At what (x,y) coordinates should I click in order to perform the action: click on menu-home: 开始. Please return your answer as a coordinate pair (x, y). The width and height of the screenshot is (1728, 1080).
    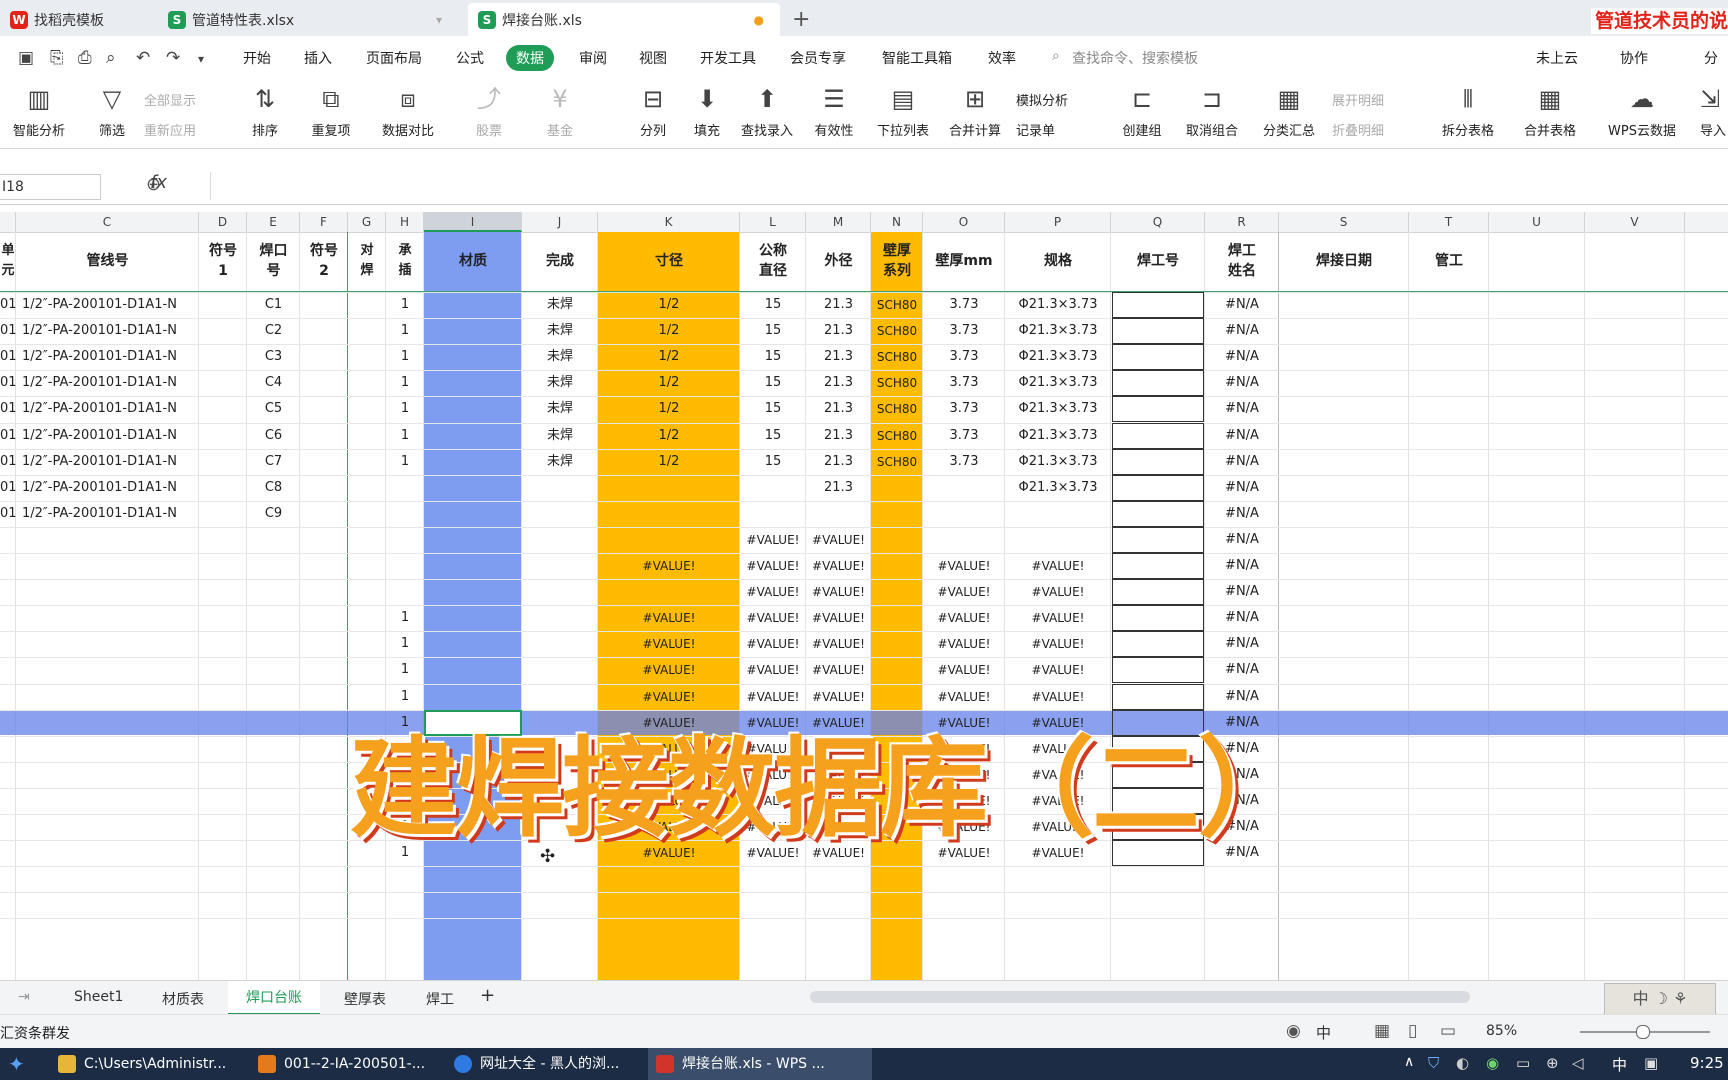
    Looking at the image, I should click on (257, 58).